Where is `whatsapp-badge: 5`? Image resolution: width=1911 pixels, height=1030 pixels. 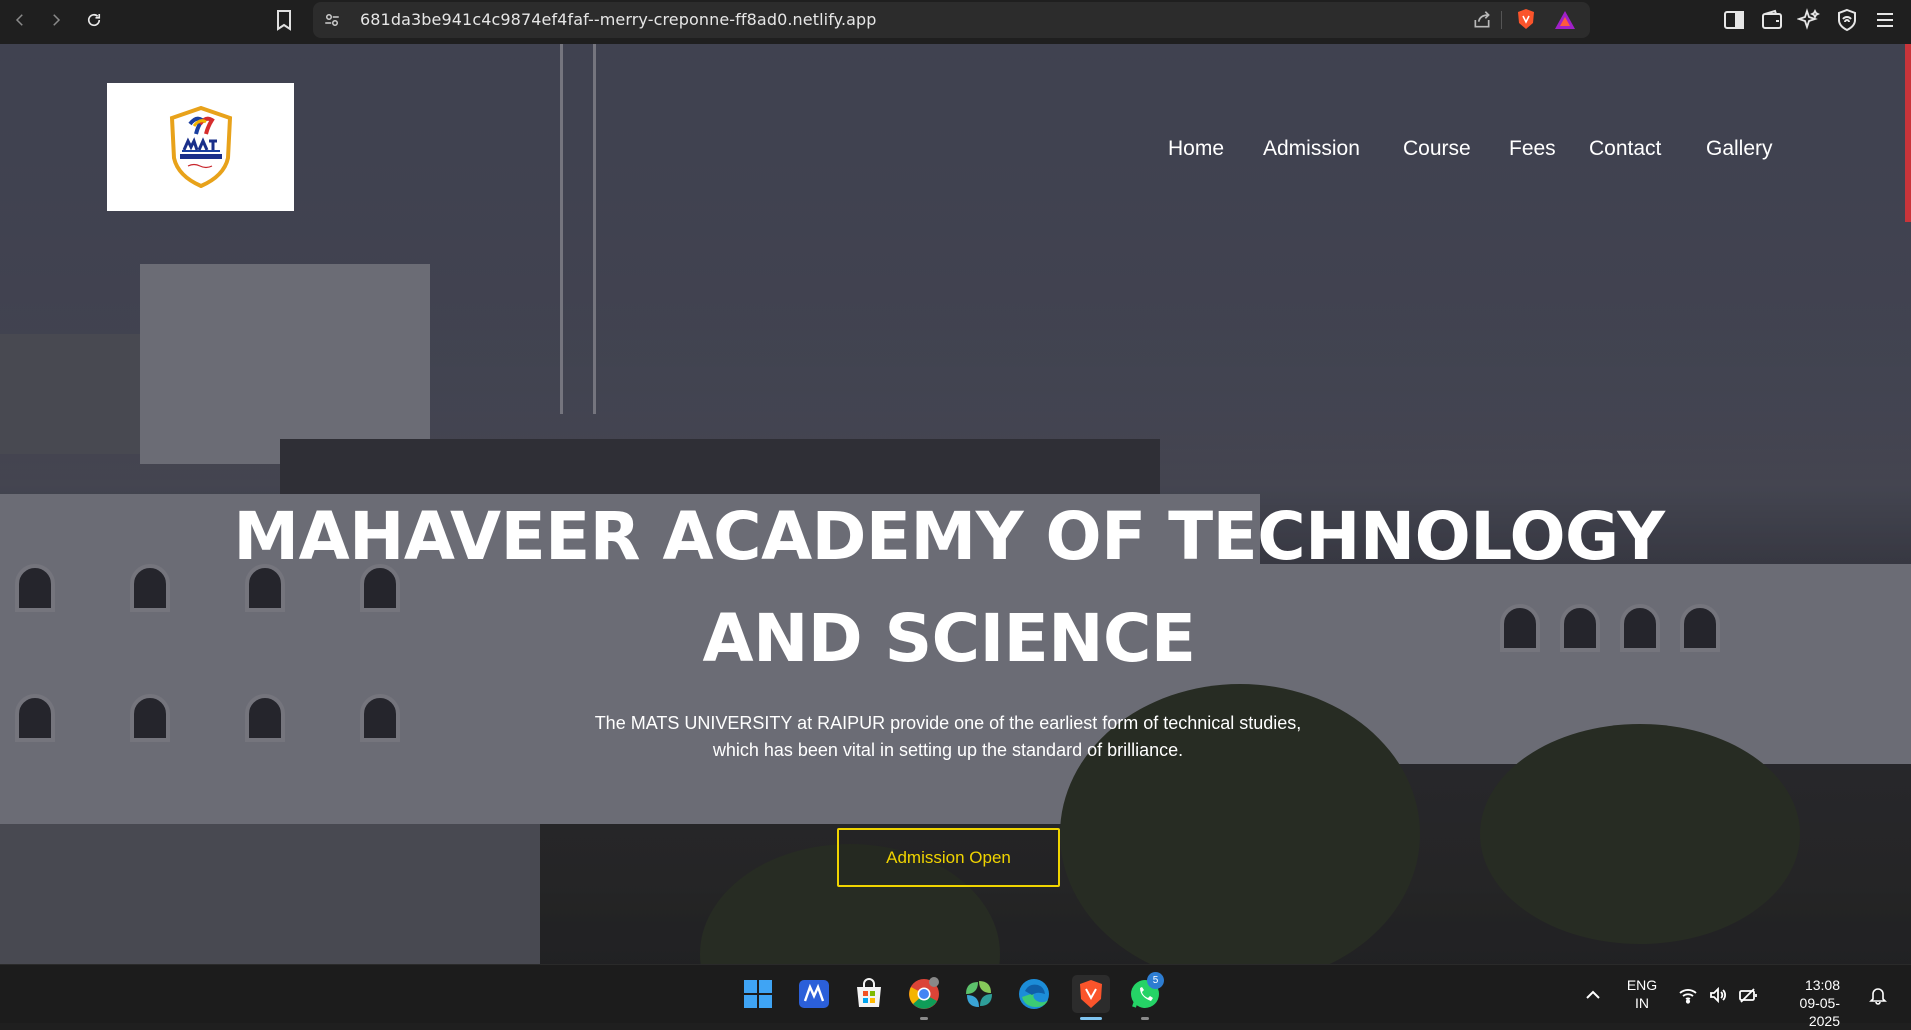
whatsapp-badge: 5 is located at coordinates (1155, 980).